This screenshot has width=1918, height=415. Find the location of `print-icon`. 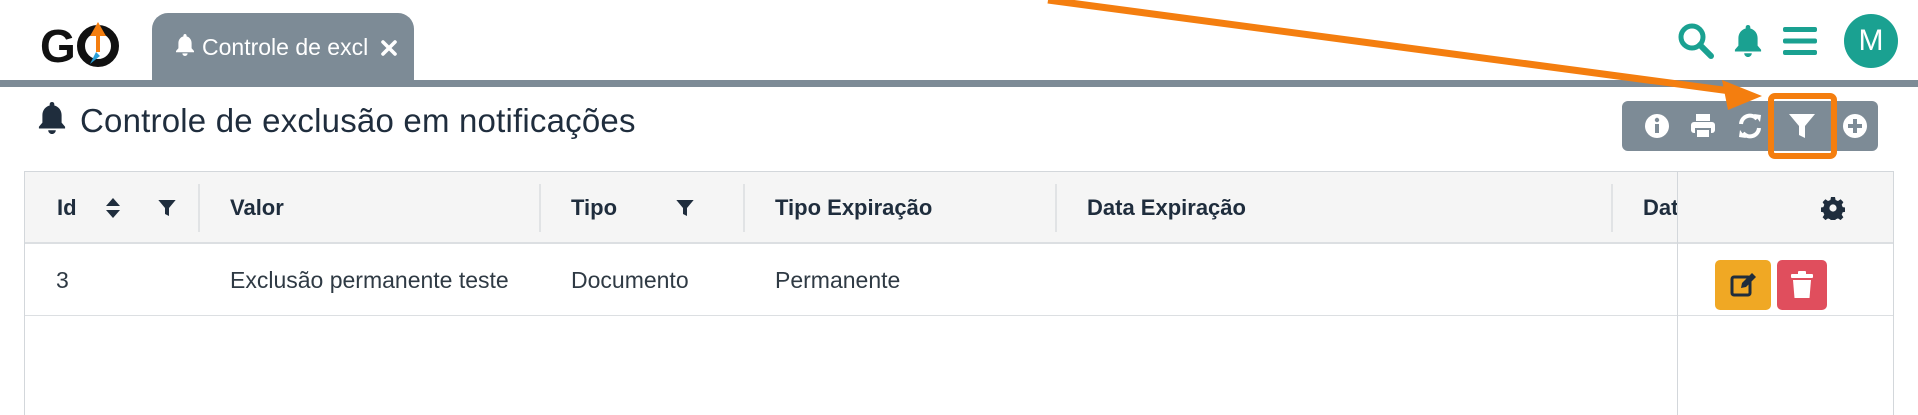

print-icon is located at coordinates (1703, 126).